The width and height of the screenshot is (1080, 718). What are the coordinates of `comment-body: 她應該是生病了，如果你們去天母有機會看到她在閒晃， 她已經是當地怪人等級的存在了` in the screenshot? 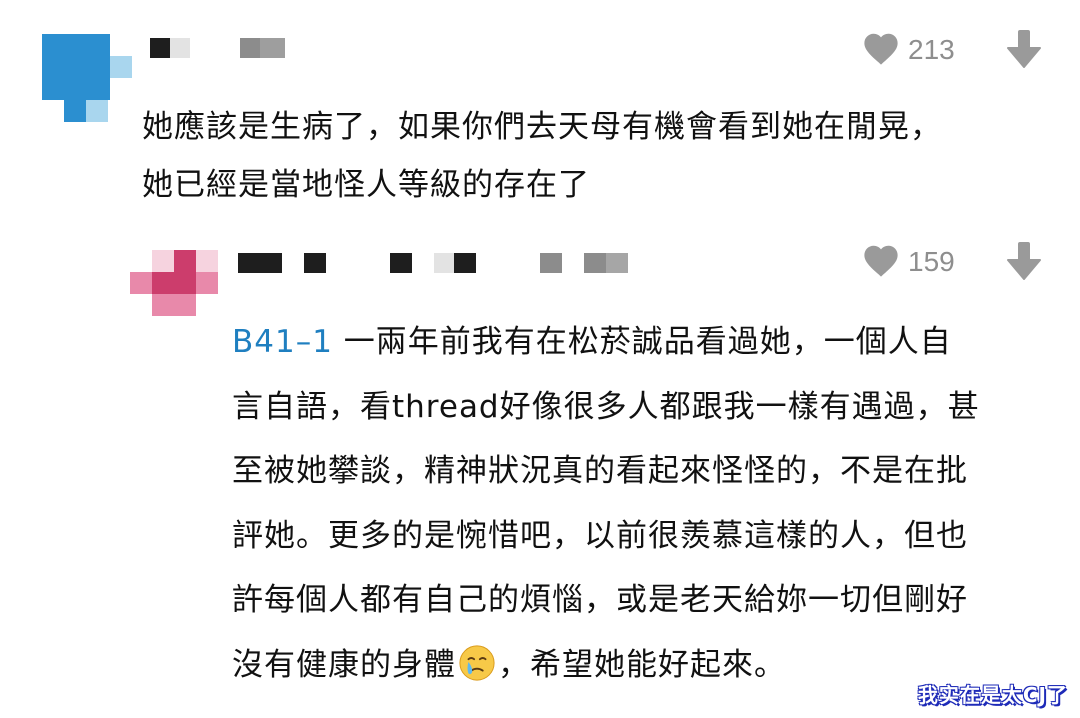 It's located at (542, 156).